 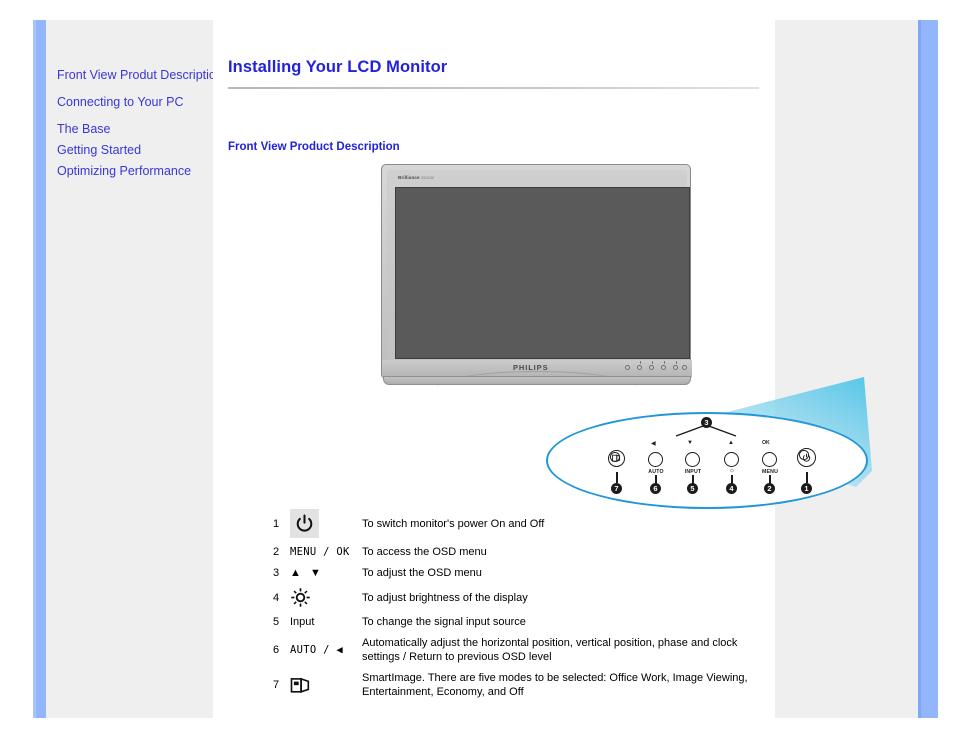 I want to click on brilliance-brand-text: Brilliance 220CW, so click(x=416, y=177).